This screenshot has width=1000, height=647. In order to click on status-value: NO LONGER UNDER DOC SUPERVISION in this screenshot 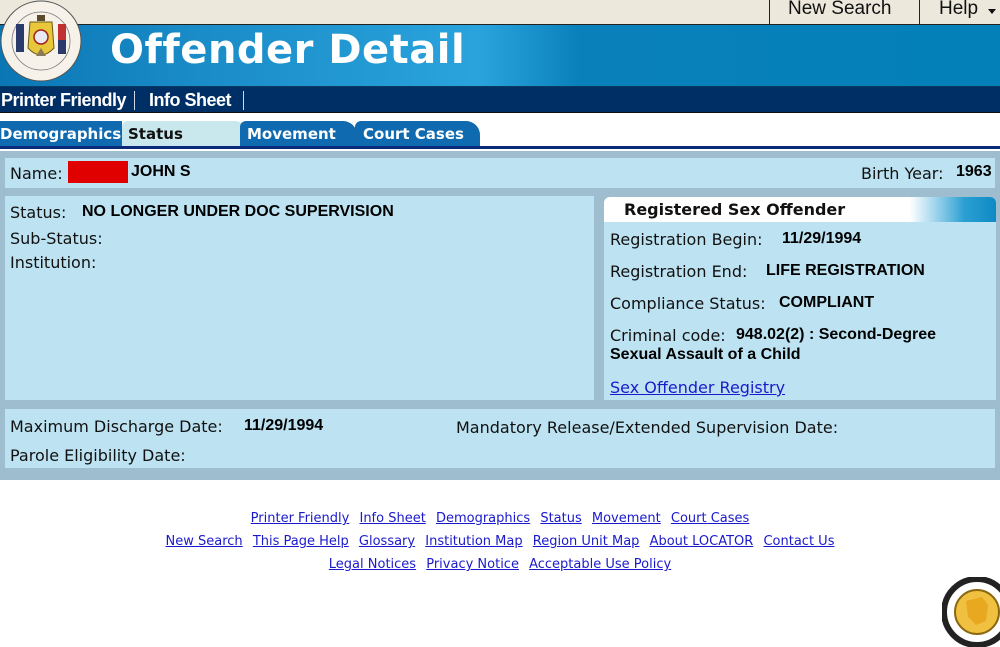, I will do `click(238, 211)`.